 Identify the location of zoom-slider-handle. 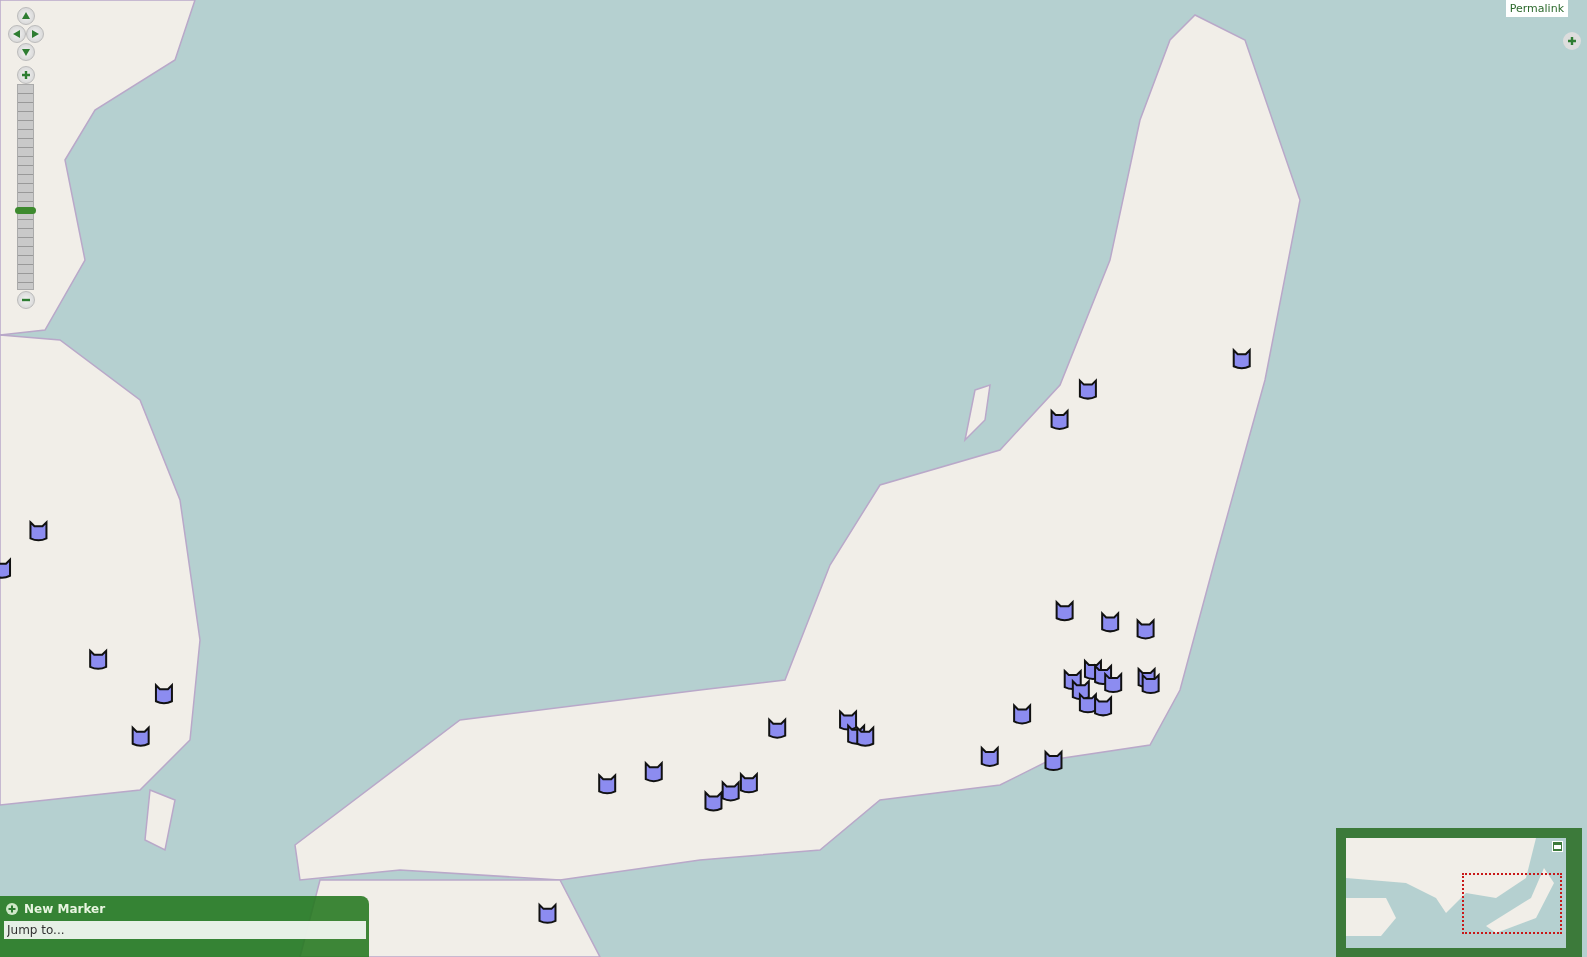
(25, 210).